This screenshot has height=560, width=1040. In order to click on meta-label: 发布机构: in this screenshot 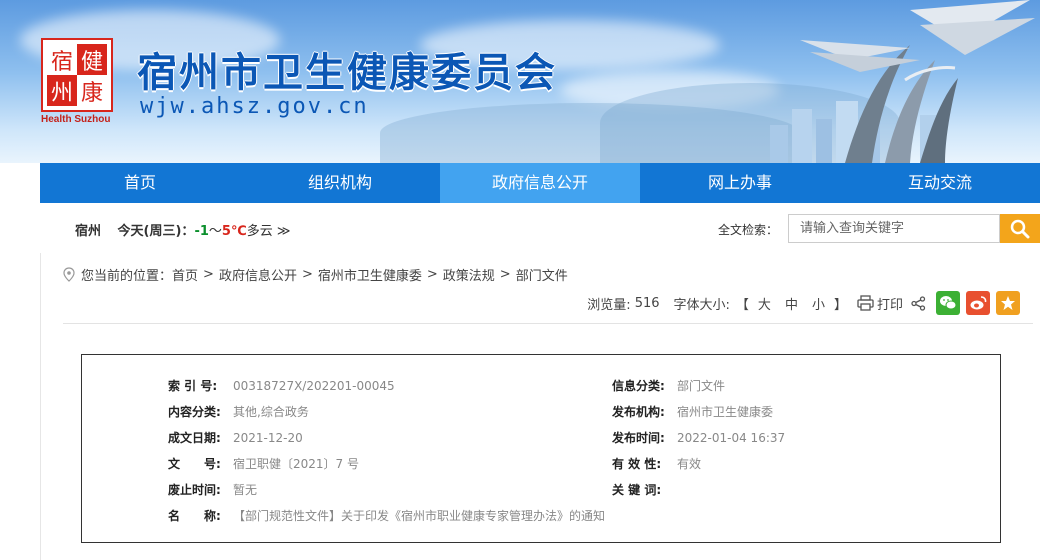, I will do `click(638, 412)`.